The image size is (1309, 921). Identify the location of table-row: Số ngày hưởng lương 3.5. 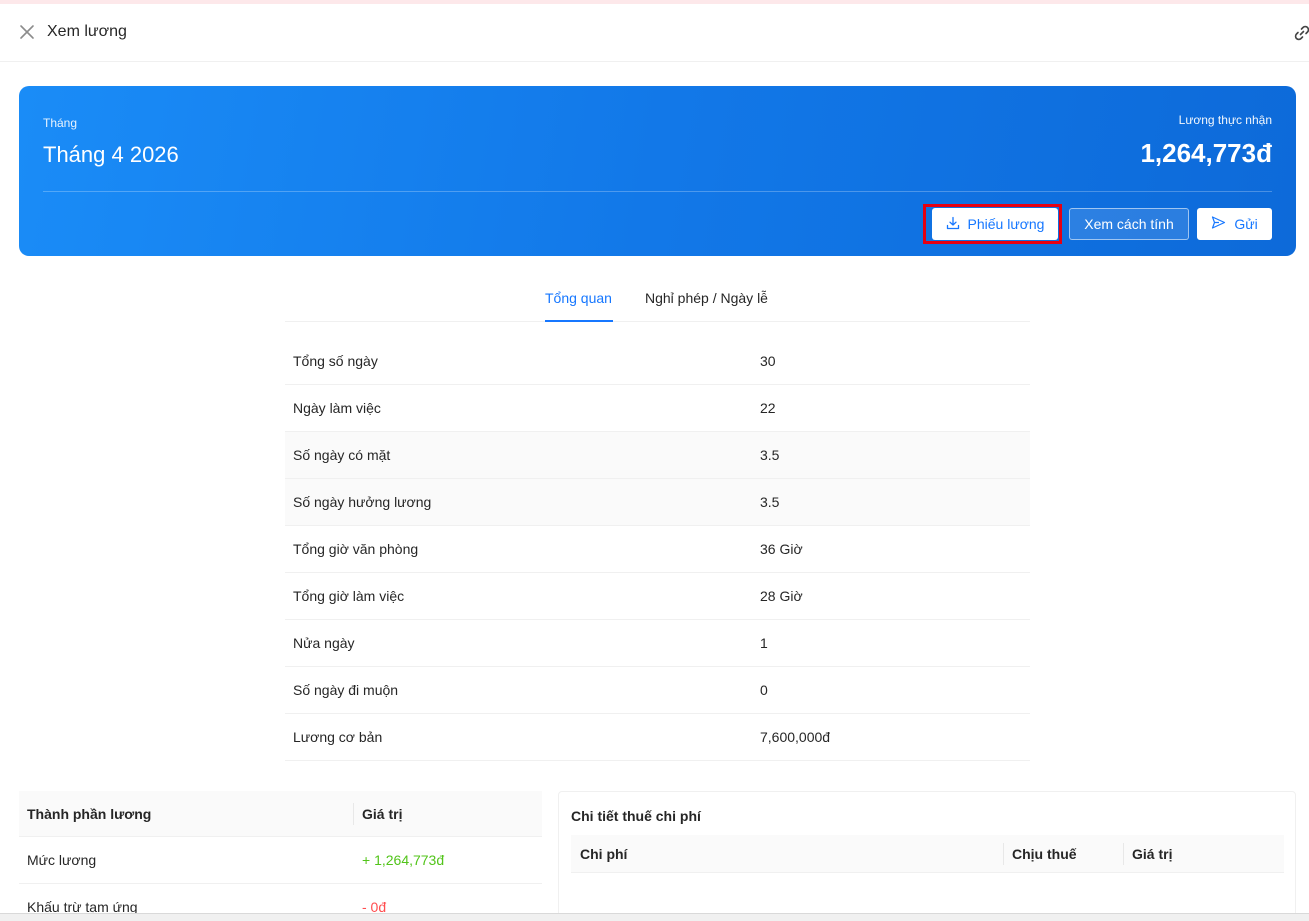
(657, 502).